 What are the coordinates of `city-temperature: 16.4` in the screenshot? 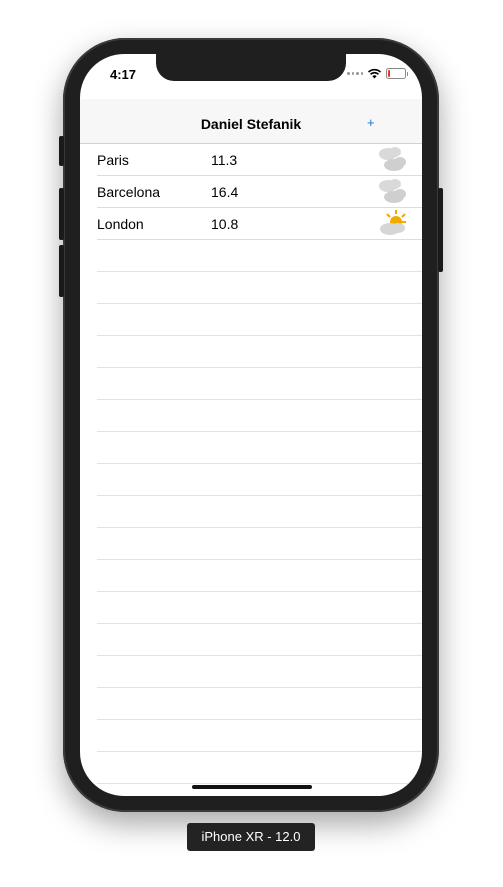 It's located at (225, 192).